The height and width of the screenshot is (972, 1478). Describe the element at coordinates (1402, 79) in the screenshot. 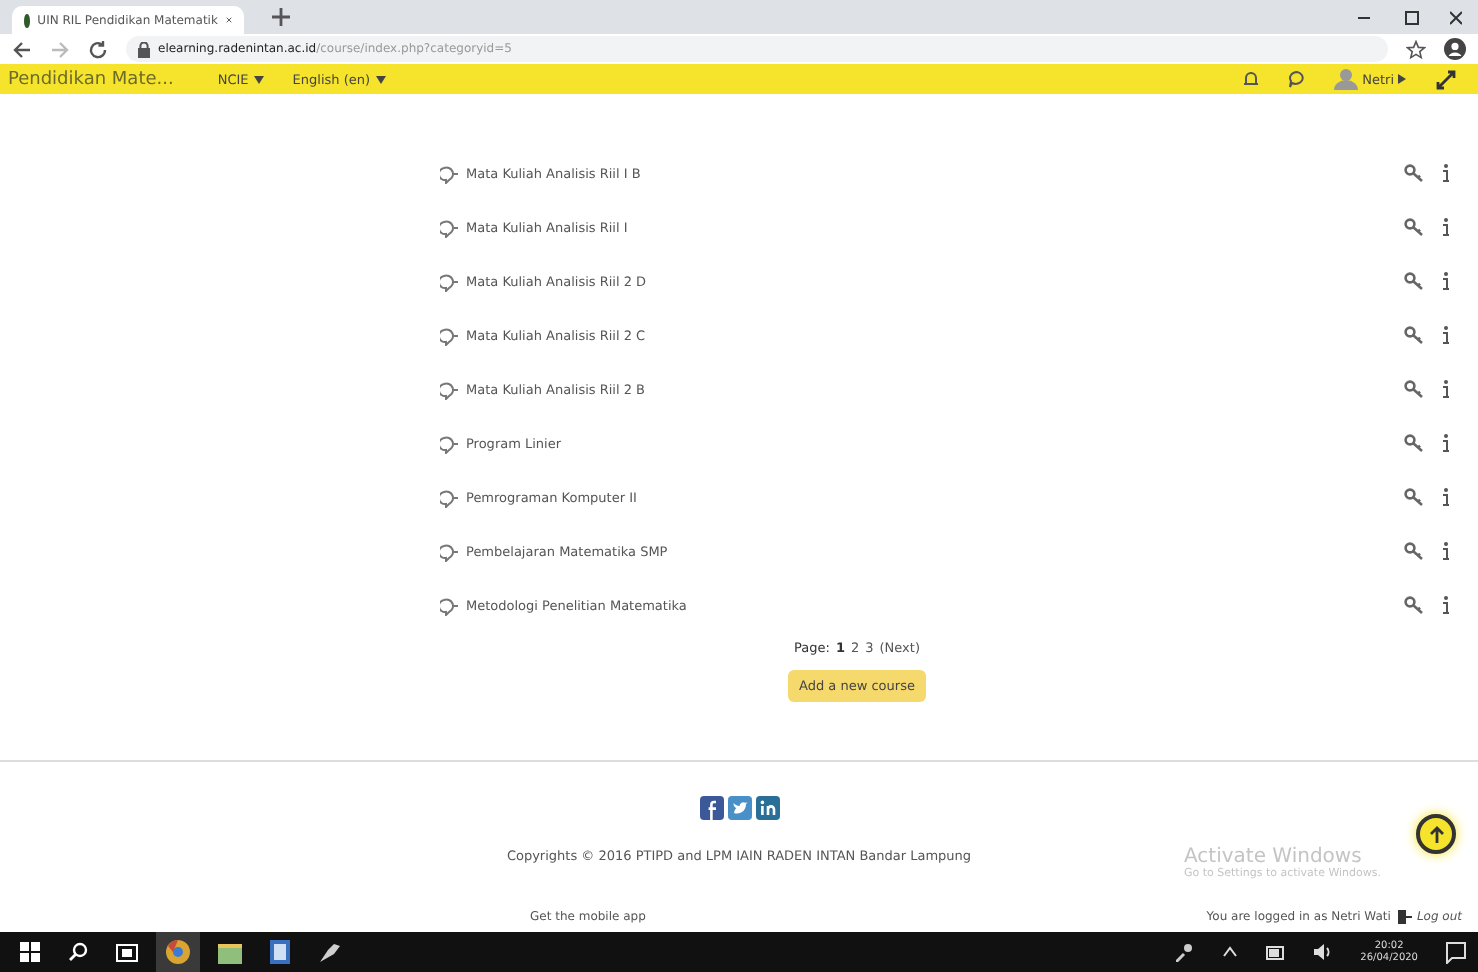

I see `caret-right-icon` at that location.